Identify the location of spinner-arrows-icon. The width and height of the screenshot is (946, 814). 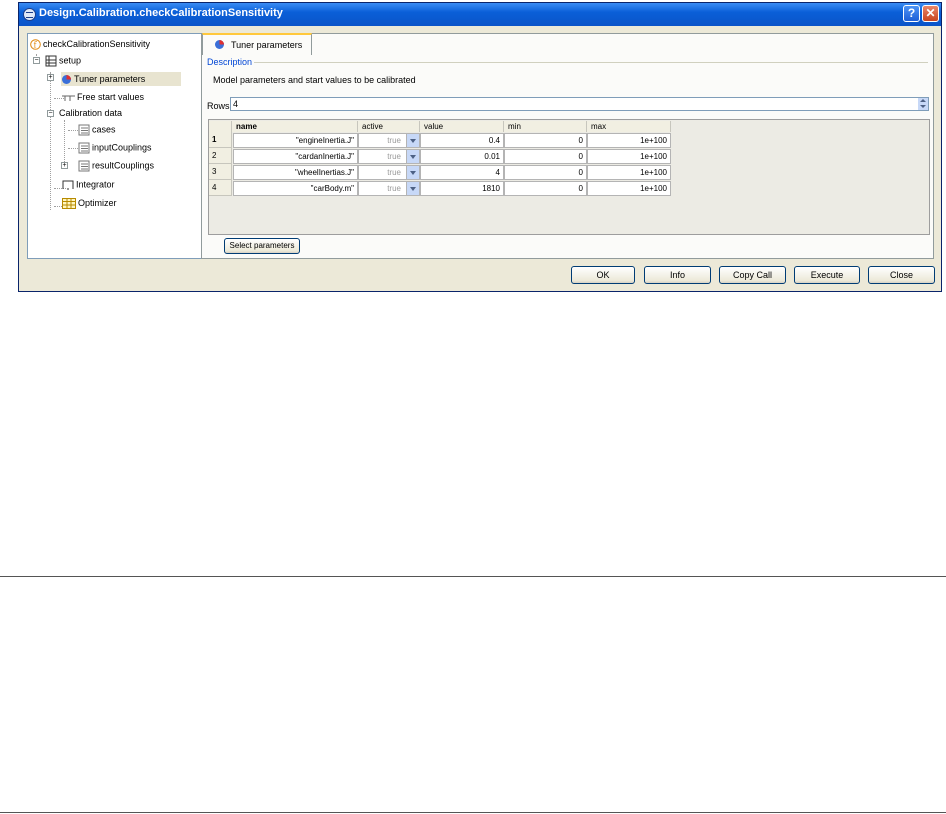
(923, 104).